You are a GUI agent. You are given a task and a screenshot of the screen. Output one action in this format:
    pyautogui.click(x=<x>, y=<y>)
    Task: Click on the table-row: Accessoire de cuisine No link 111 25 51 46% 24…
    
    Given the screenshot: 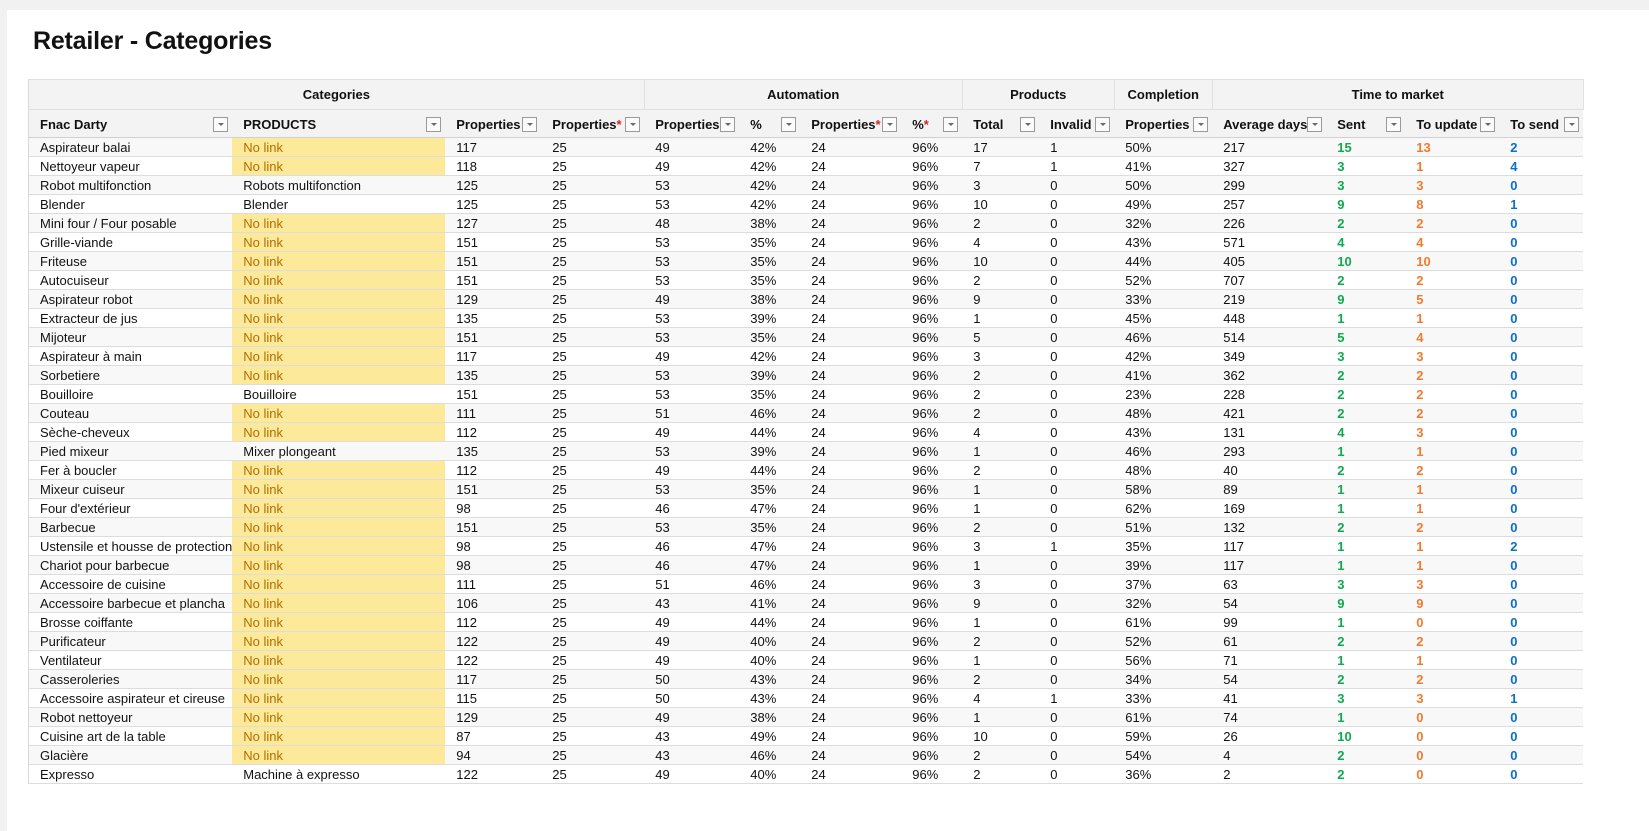 What is the action you would take?
    pyautogui.click(x=806, y=584)
    